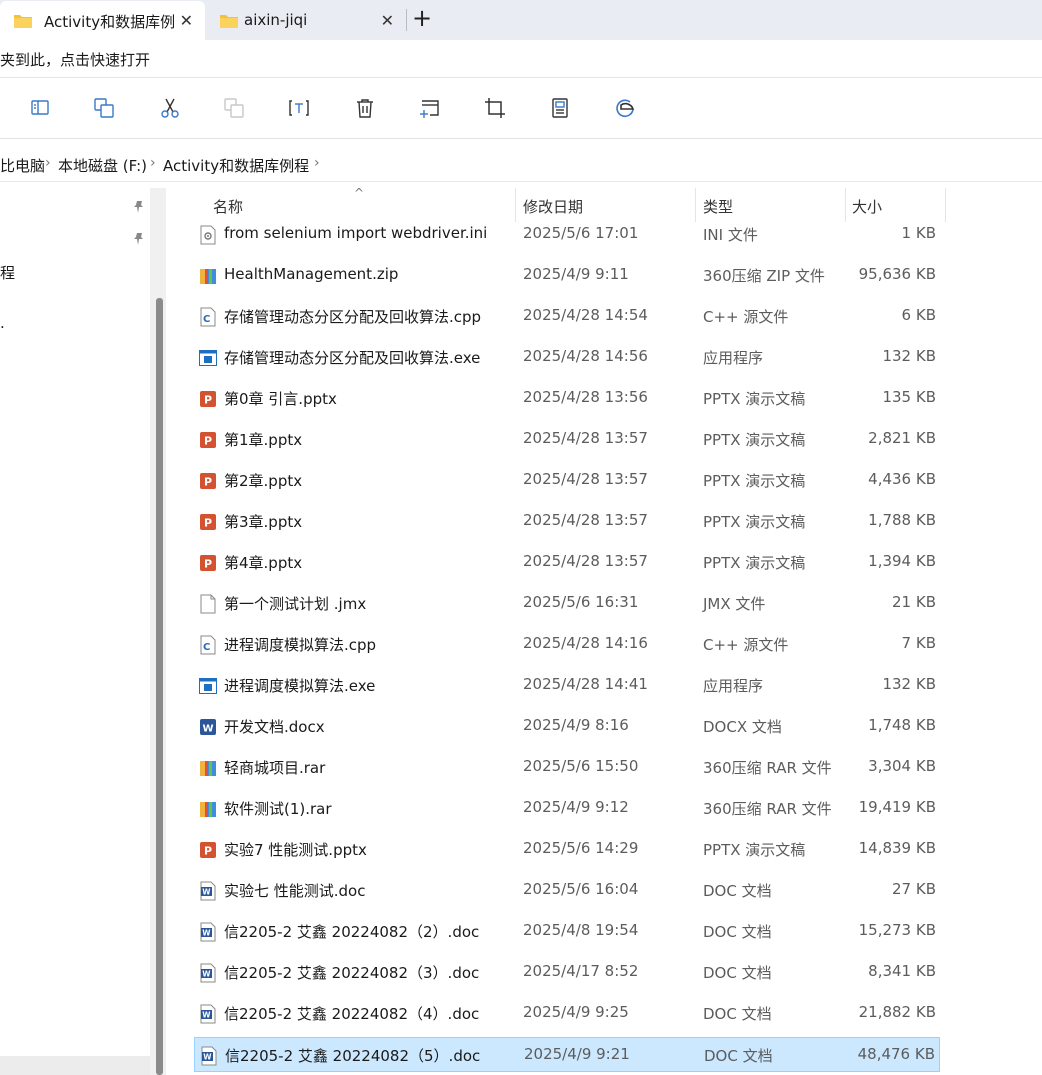 This screenshot has width=1042, height=1075. I want to click on file-date: 2025/5/6 16:04, so click(581, 889).